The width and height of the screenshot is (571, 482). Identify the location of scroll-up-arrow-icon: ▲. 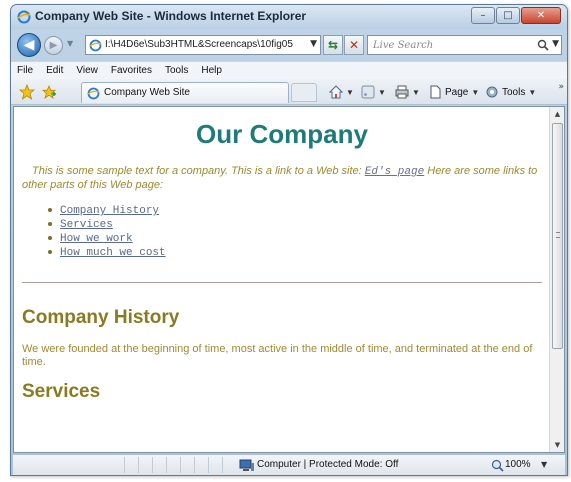
(557, 114).